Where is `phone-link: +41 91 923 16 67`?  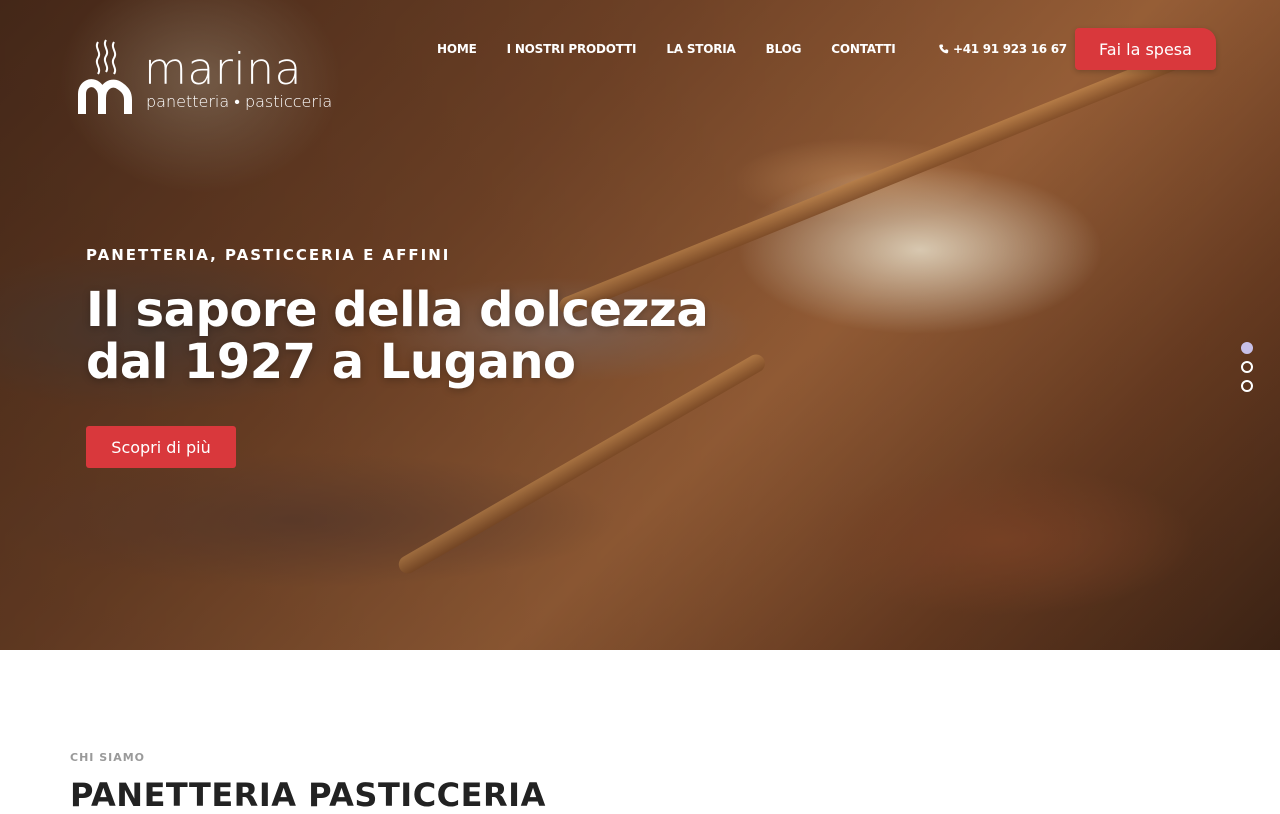
phone-link: +41 91 923 16 67 is located at coordinates (1003, 49).